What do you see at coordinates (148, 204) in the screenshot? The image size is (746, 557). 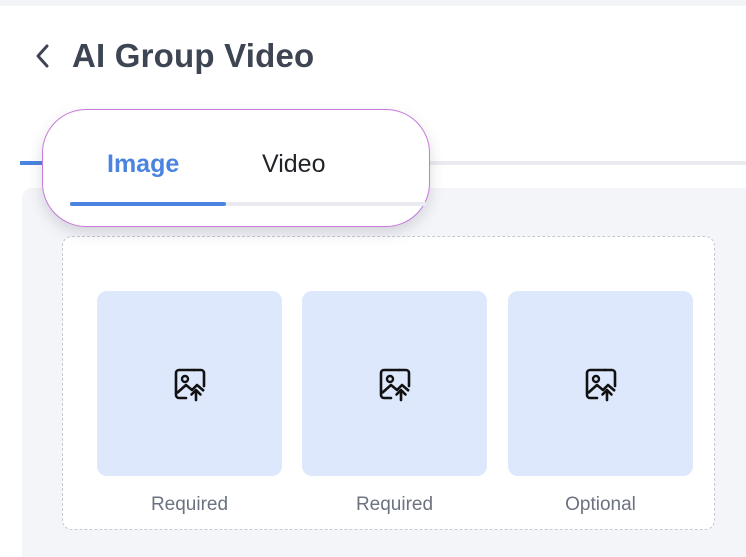 I see `tab-active-indicator` at bounding box center [148, 204].